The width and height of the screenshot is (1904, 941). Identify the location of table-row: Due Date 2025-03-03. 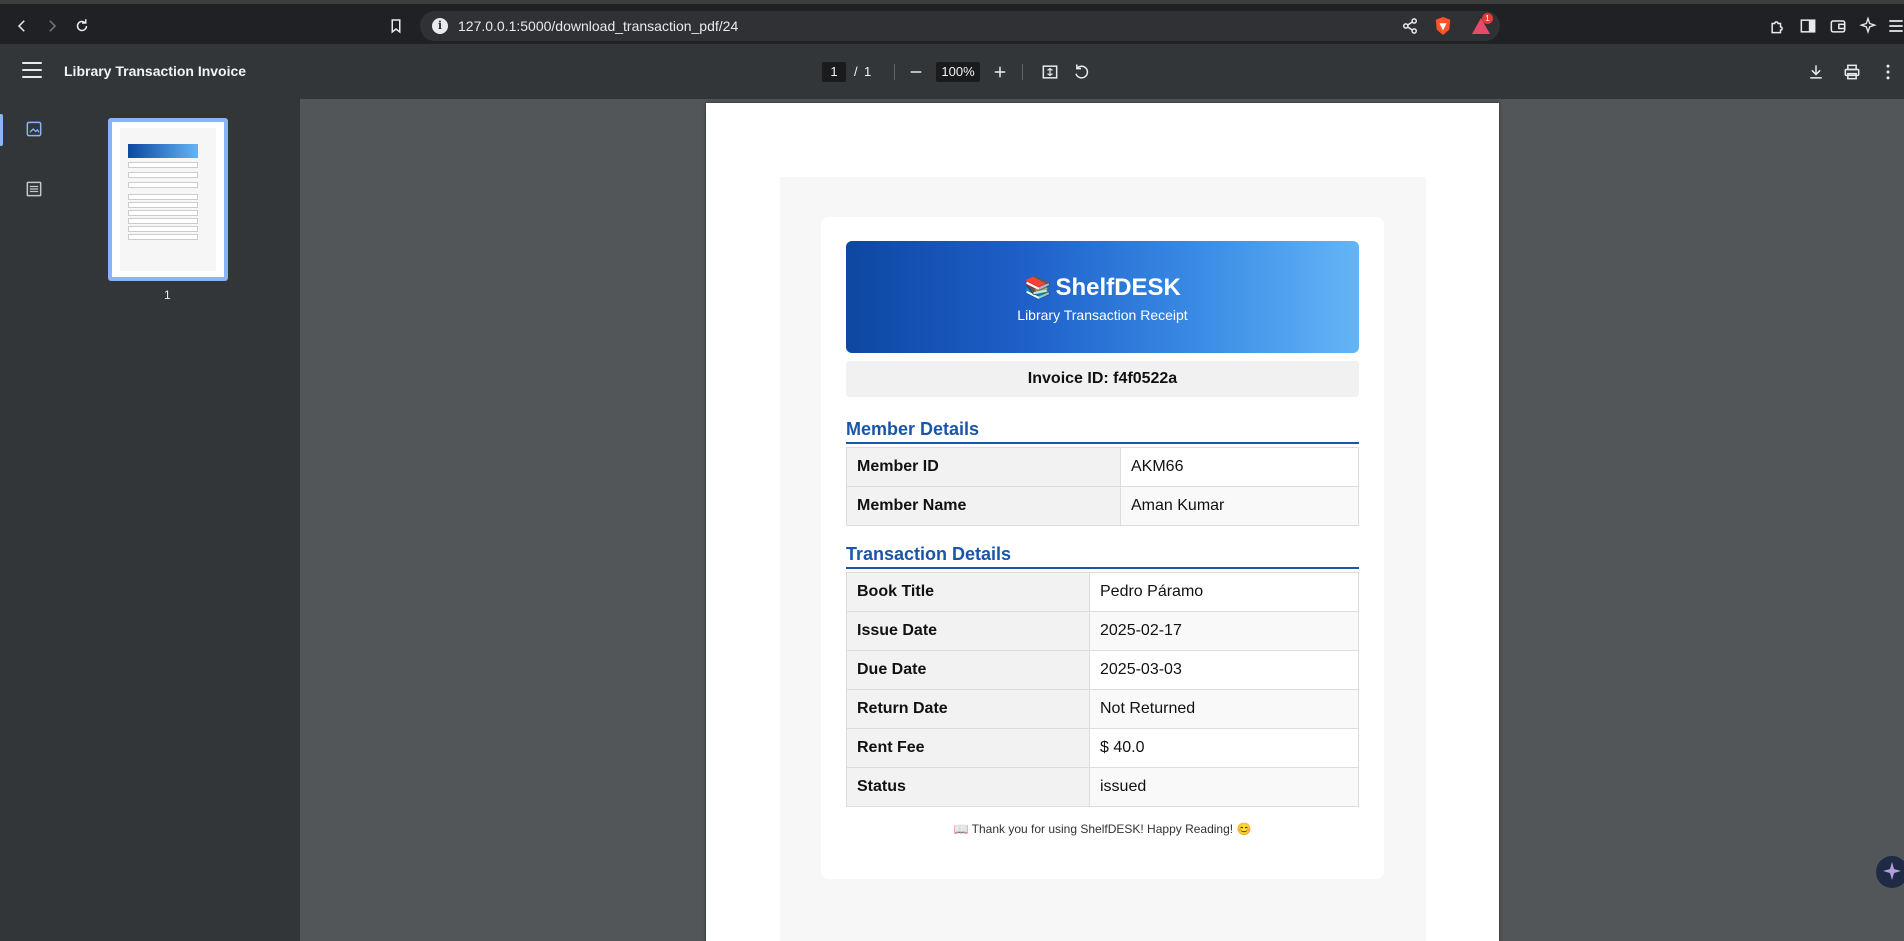
(1102, 670).